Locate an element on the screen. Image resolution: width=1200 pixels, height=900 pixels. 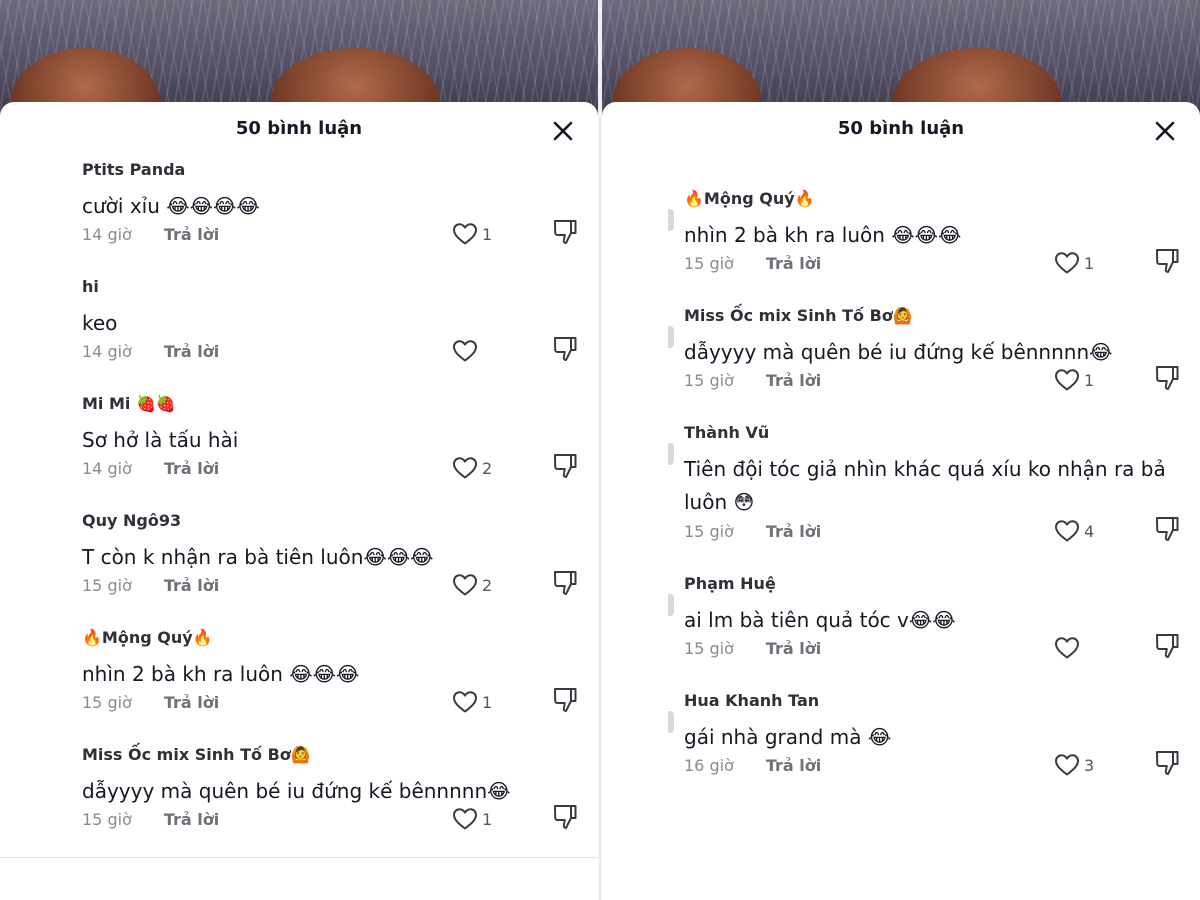
like-count: 4 is located at coordinates (1089, 531).